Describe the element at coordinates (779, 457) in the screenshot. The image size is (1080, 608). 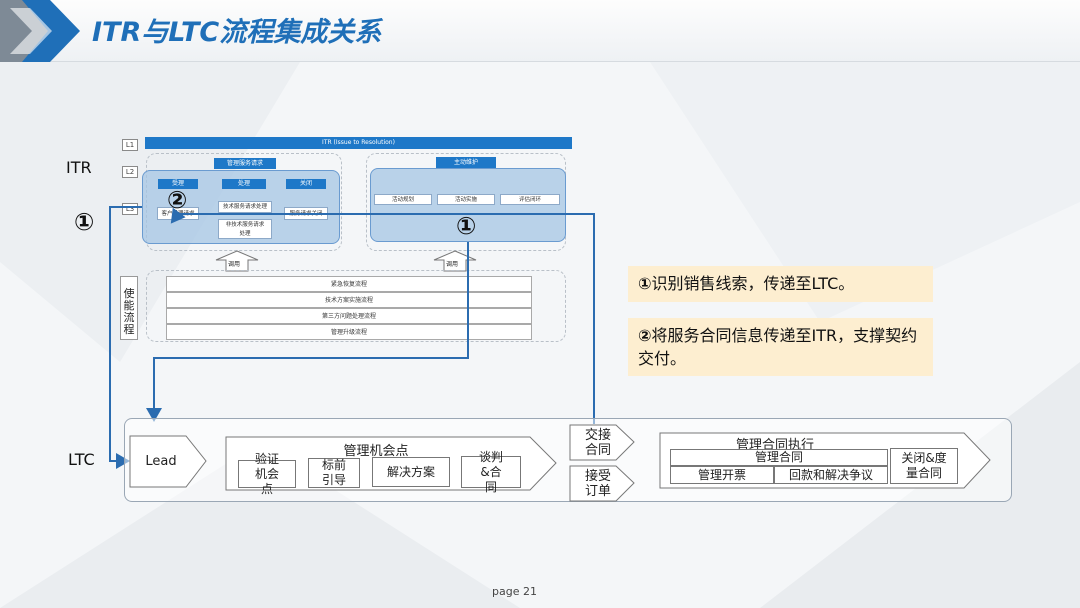
I see `ltc-manage-contract: 管理合同` at that location.